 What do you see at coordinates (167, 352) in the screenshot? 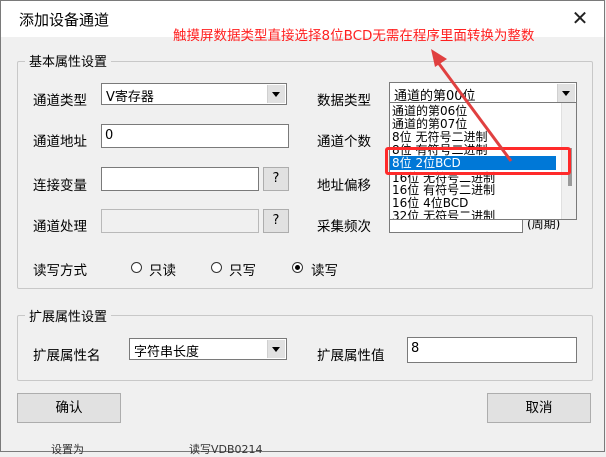
I see `ext-name-value: 字符串长度` at bounding box center [167, 352].